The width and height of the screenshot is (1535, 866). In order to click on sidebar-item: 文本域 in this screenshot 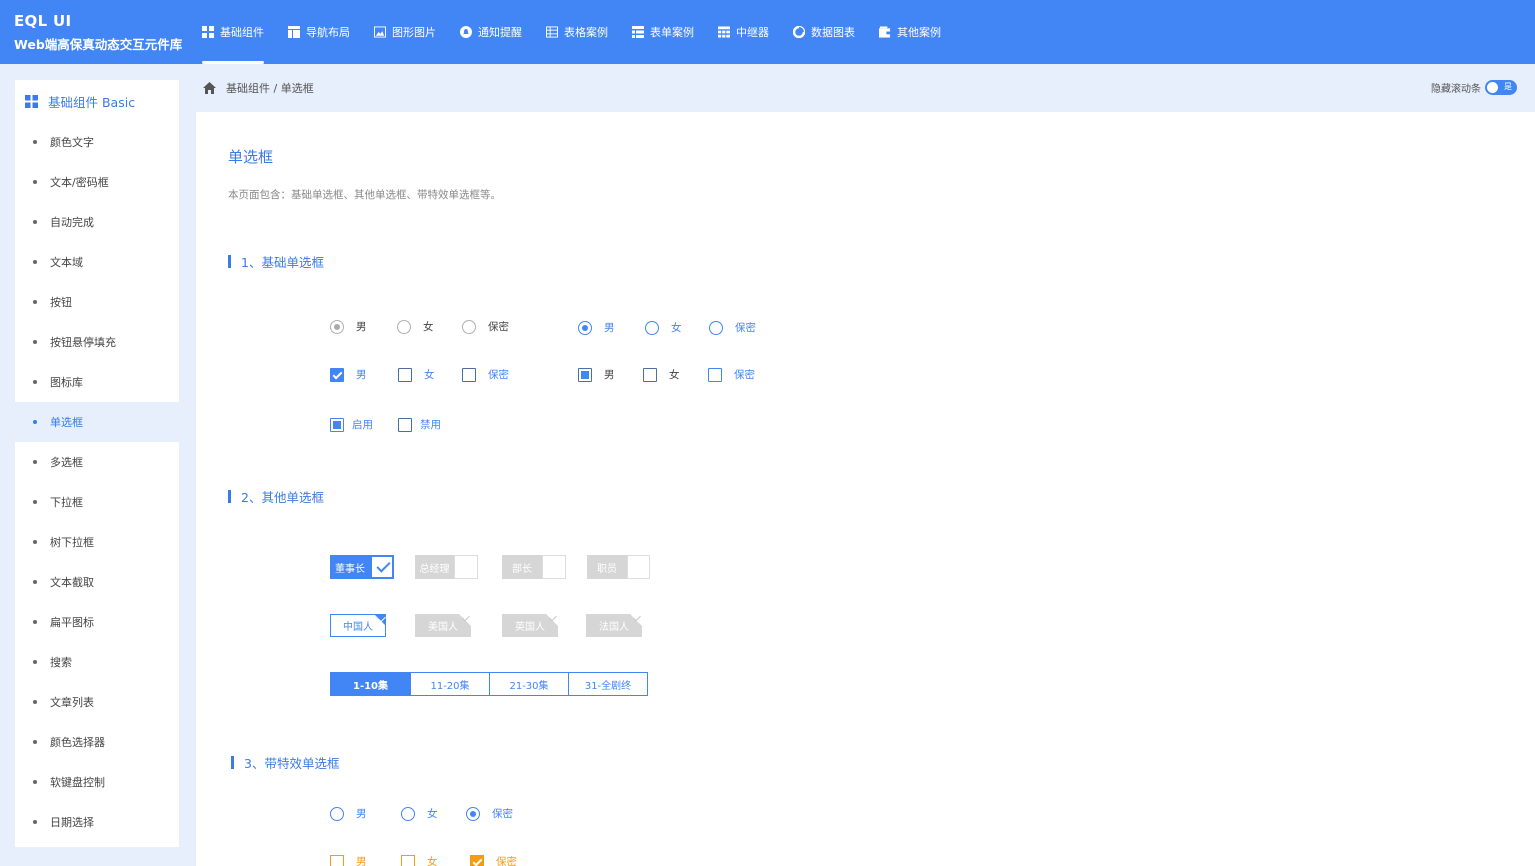, I will do `click(97, 262)`.